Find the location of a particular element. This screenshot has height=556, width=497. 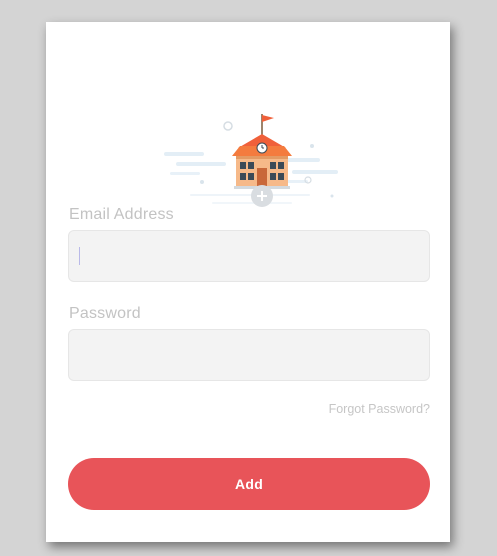

password-field is located at coordinates (249, 355).